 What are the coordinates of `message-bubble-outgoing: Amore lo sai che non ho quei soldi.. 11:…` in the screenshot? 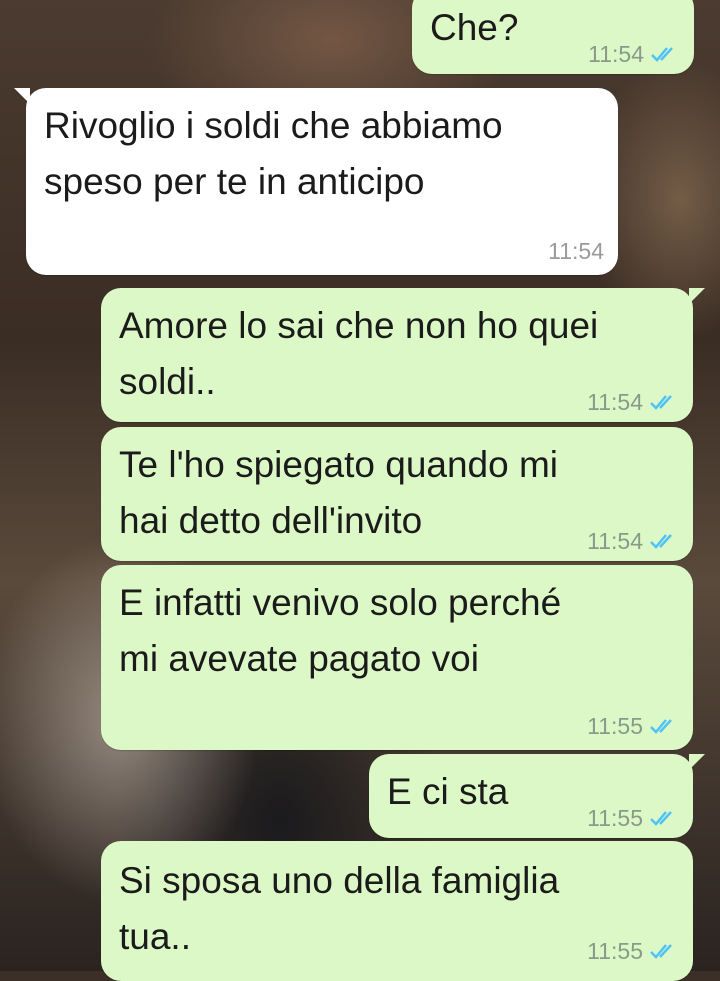 It's located at (403, 355).